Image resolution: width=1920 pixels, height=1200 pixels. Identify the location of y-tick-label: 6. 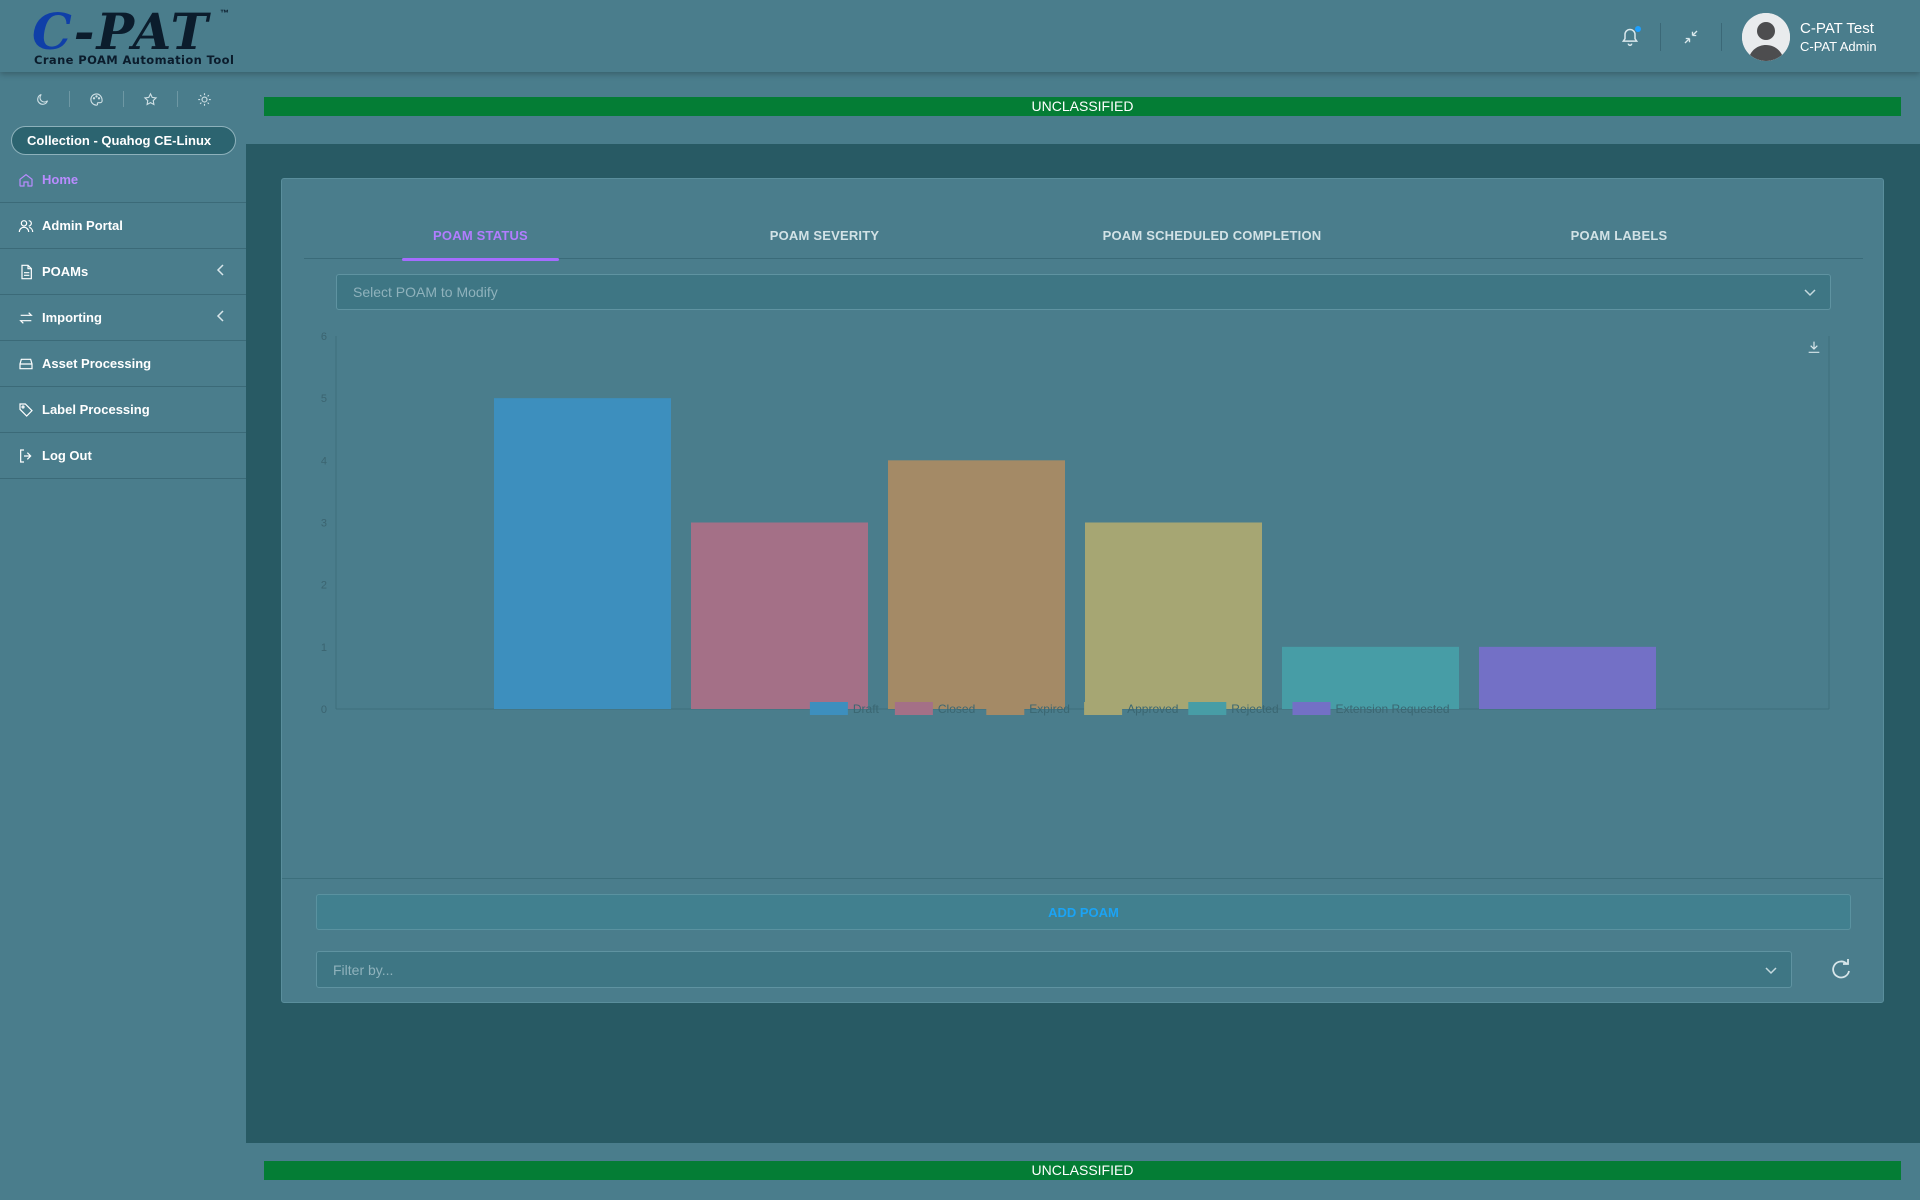
(324, 337).